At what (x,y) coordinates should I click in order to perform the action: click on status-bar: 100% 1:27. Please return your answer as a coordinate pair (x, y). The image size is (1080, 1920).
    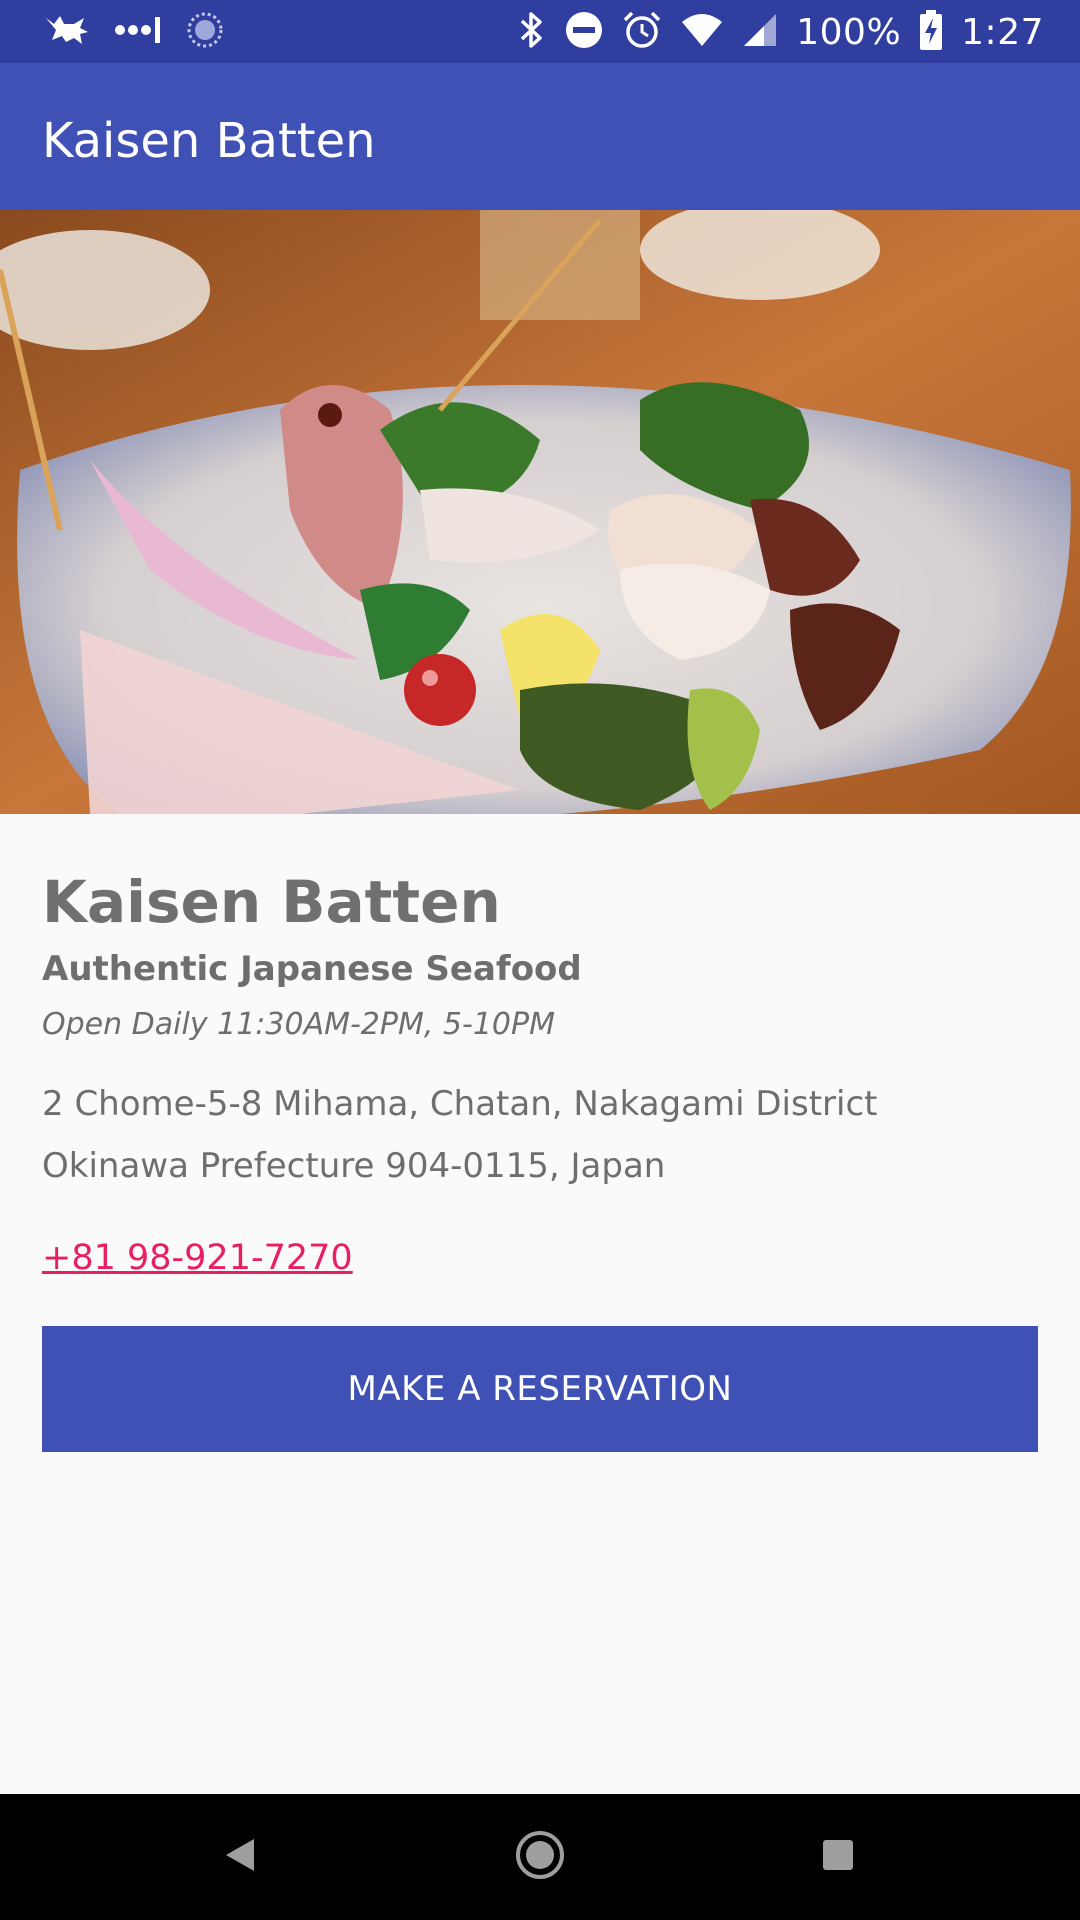
    Looking at the image, I should click on (540, 31).